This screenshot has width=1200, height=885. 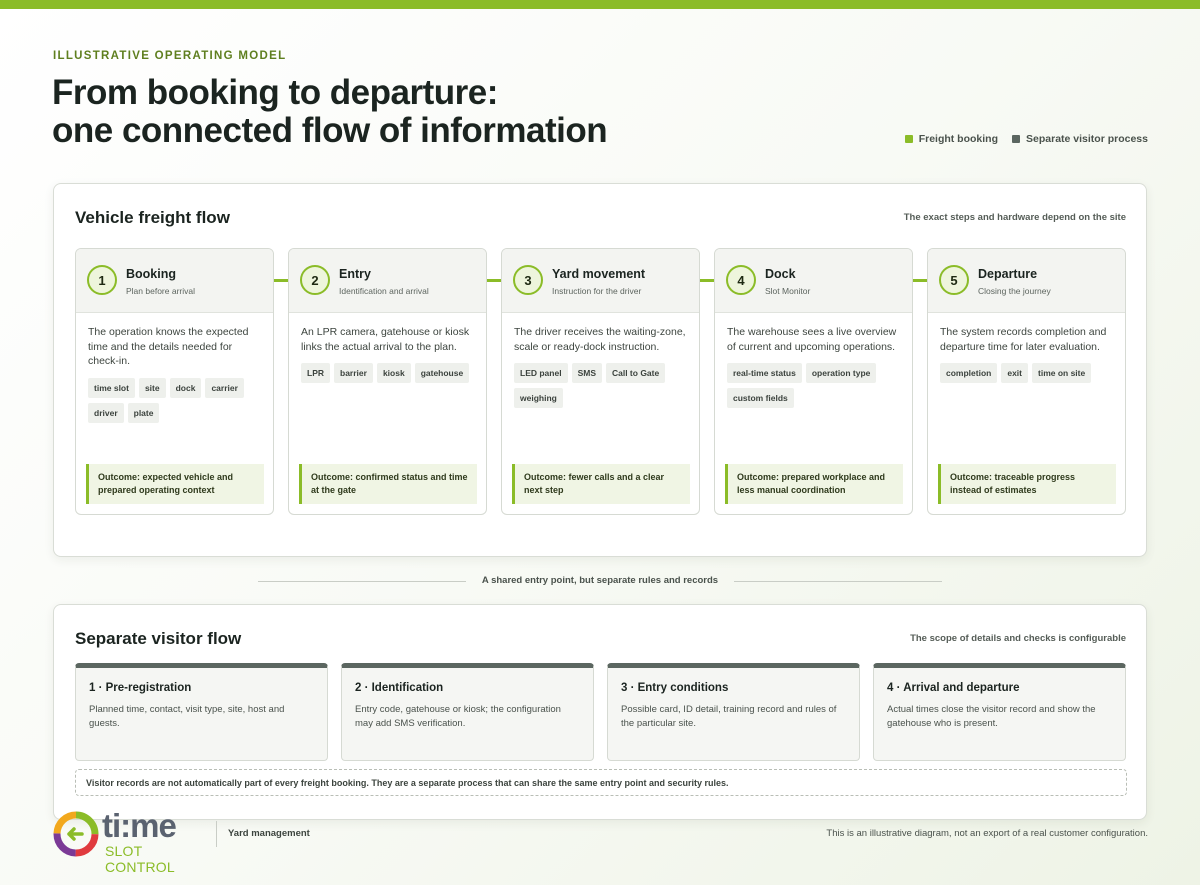 I want to click on footer-separator, so click(x=216, y=834).